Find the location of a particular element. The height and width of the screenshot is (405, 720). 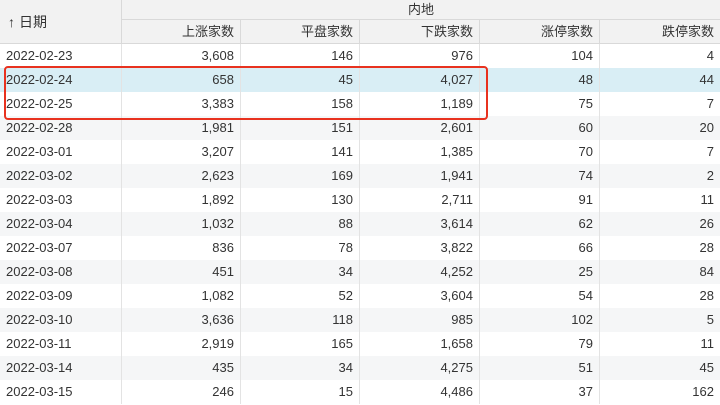

column-header-up-count: 上涨家数 is located at coordinates (181, 32).